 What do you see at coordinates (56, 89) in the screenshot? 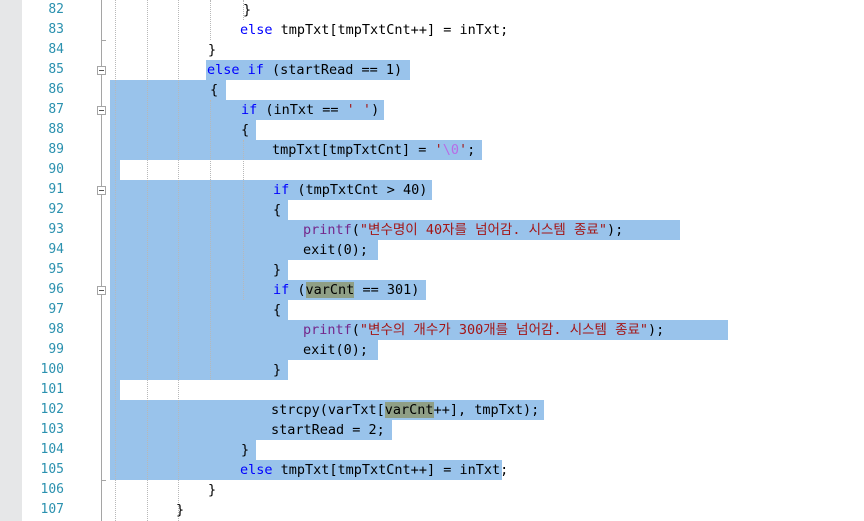
I see `line-number: 86` at bounding box center [56, 89].